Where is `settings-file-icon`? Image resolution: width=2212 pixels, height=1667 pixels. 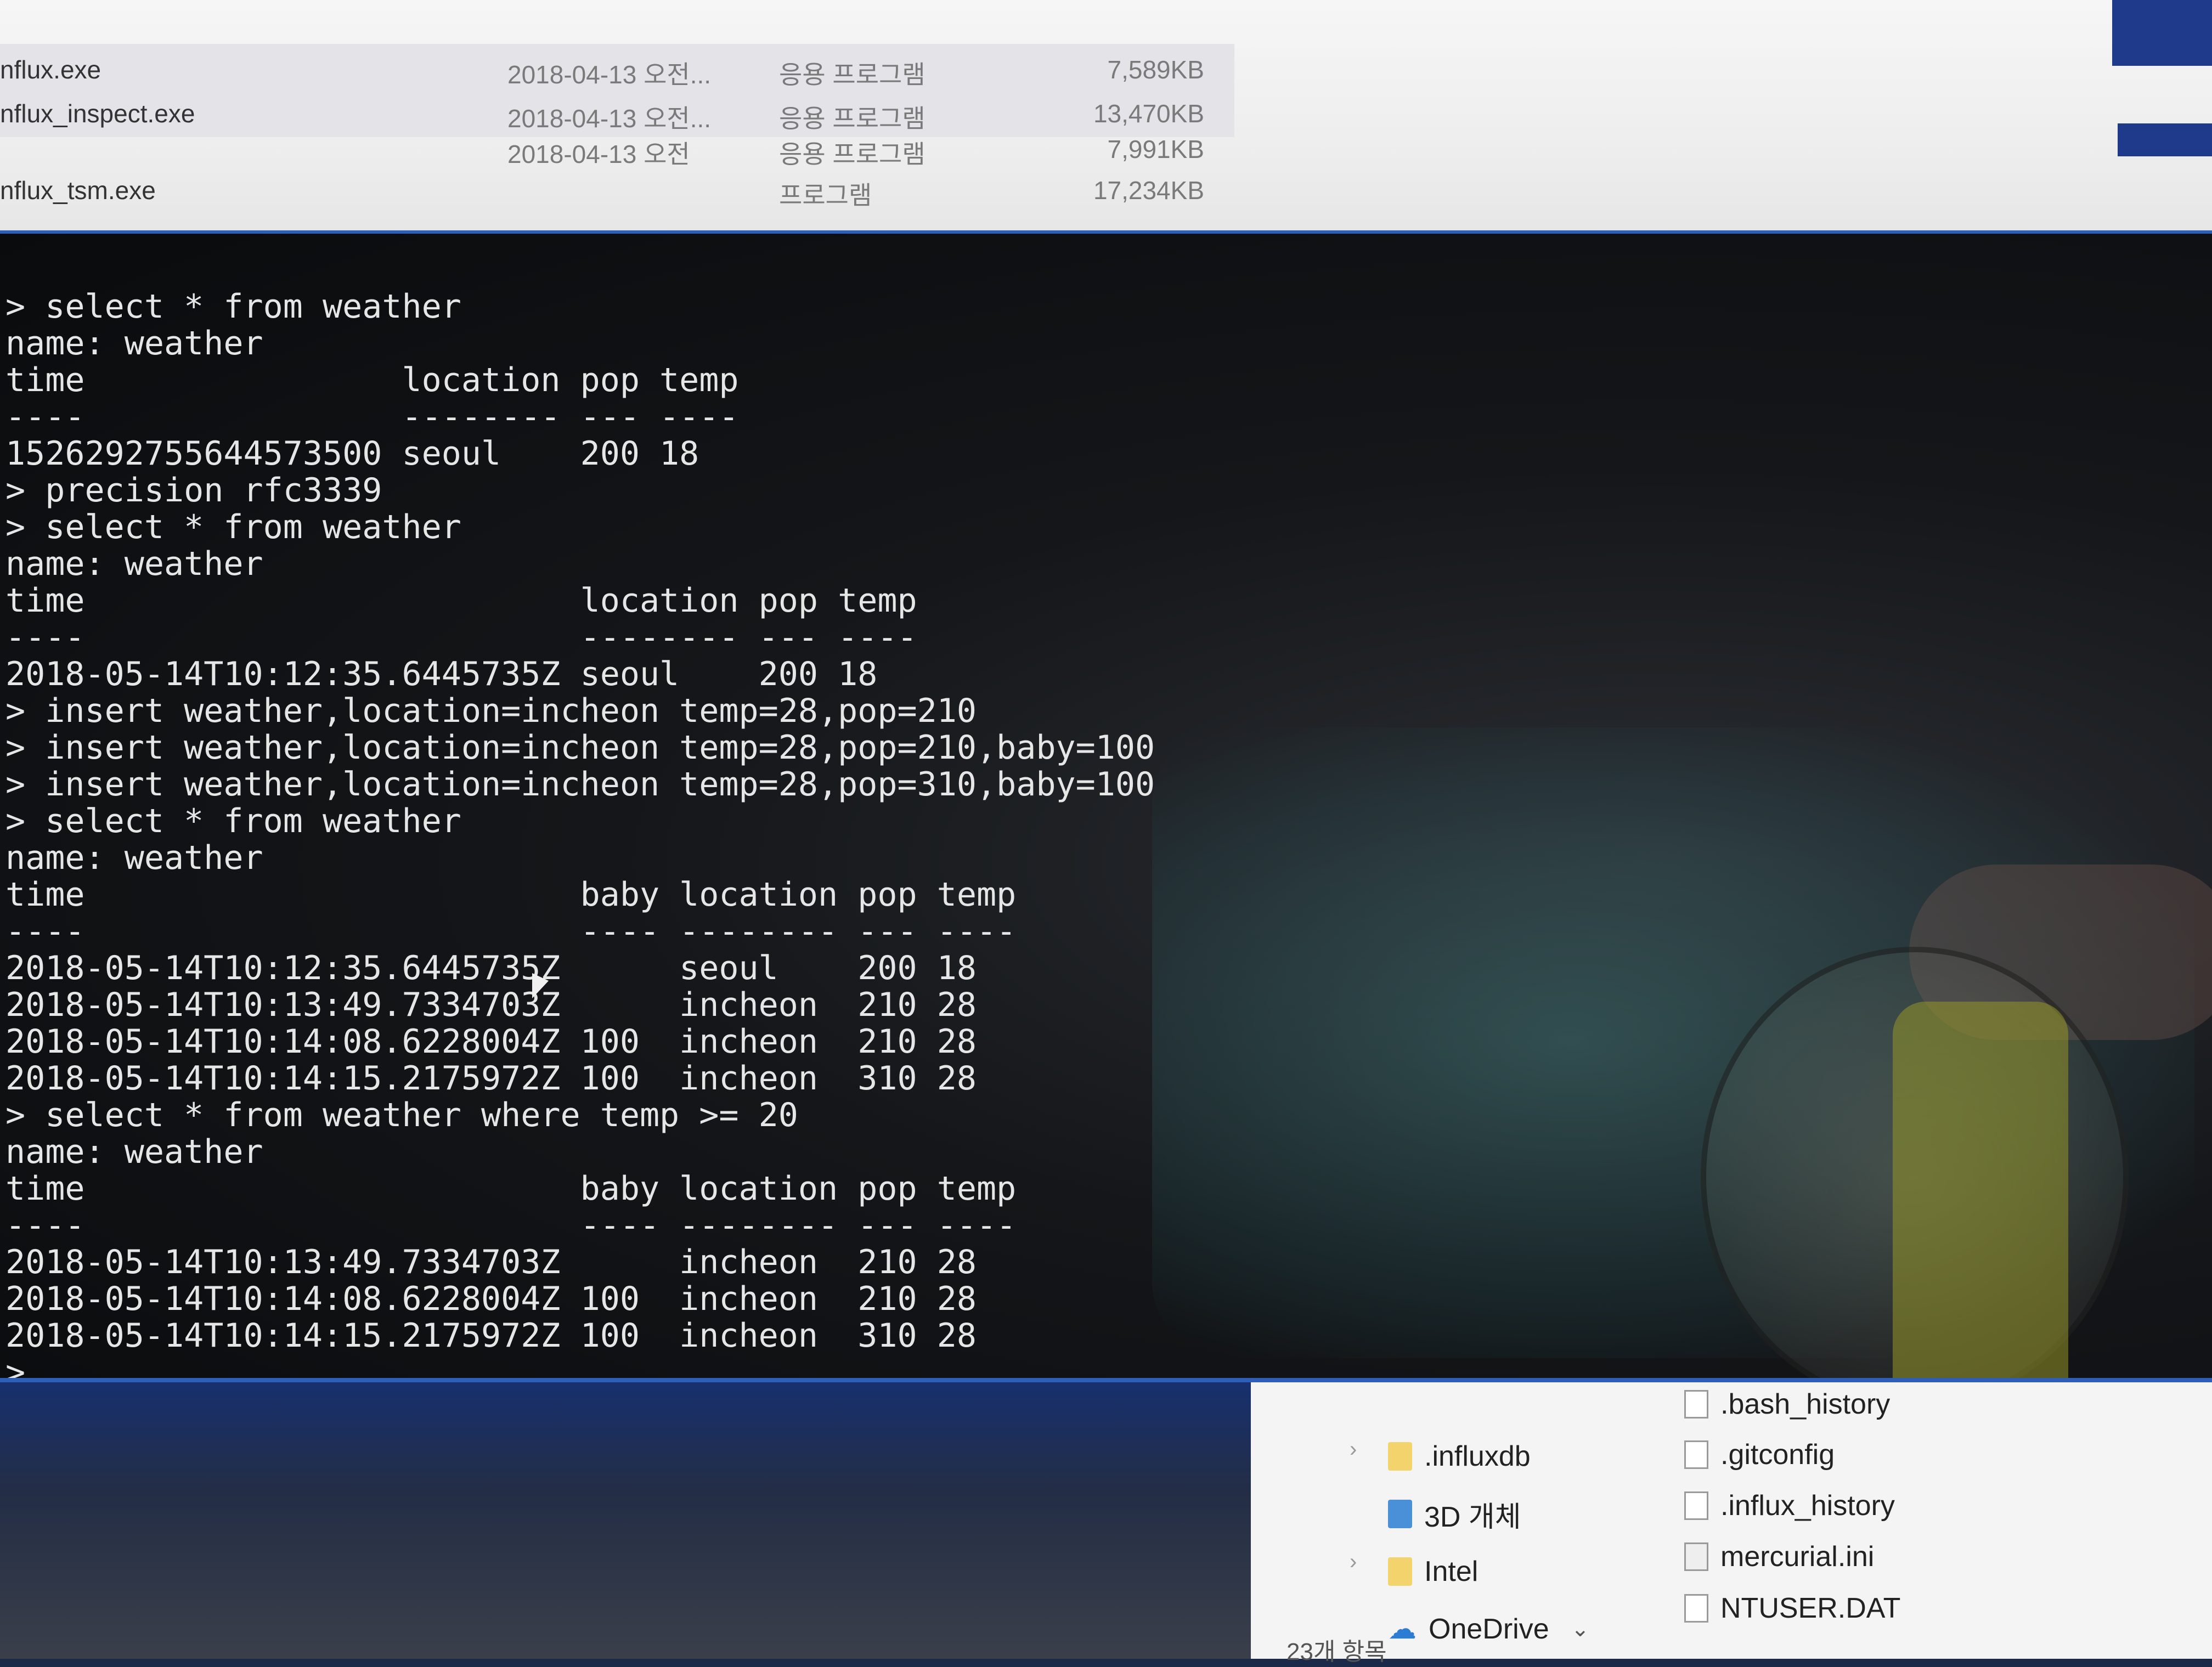
settings-file-icon is located at coordinates (1696, 1556).